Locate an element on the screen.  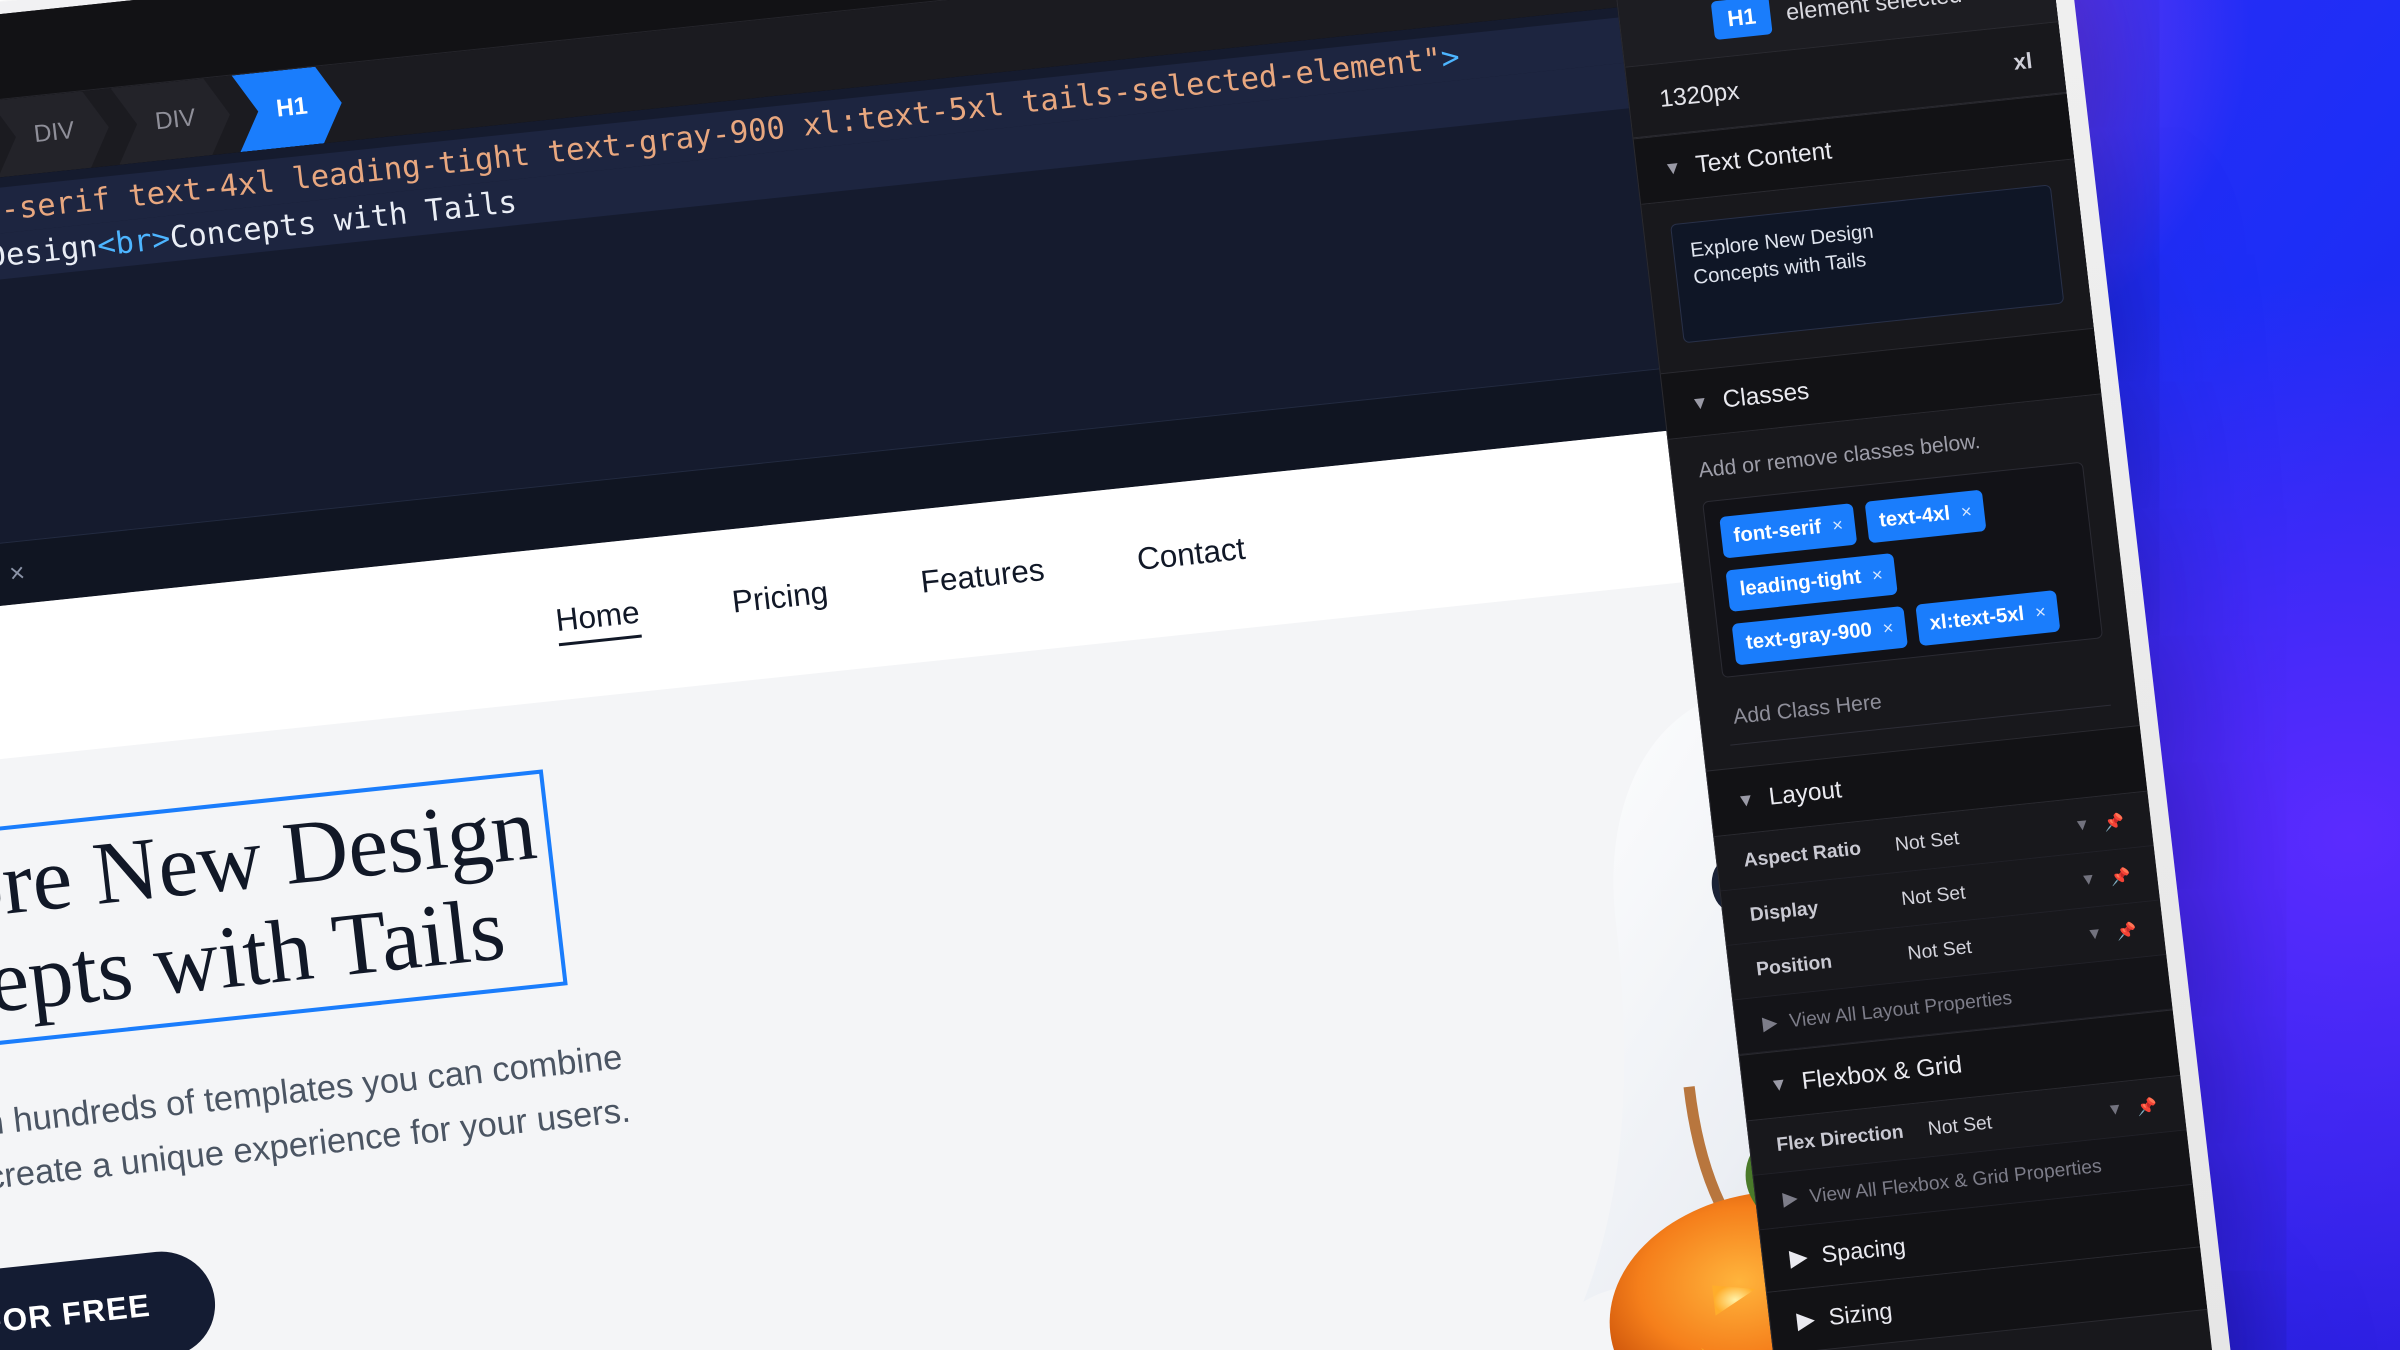
view-all-label: View All Layout Properties is located at coordinates (1901, 1009).